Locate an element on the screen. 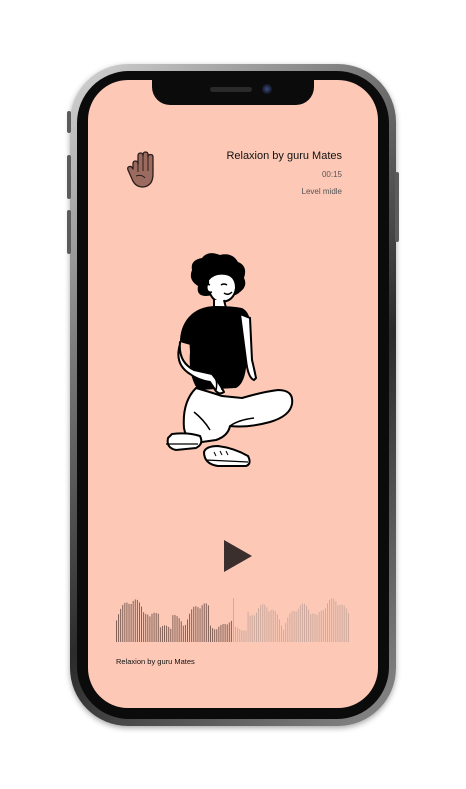  volume-down-button is located at coordinates (69, 232).